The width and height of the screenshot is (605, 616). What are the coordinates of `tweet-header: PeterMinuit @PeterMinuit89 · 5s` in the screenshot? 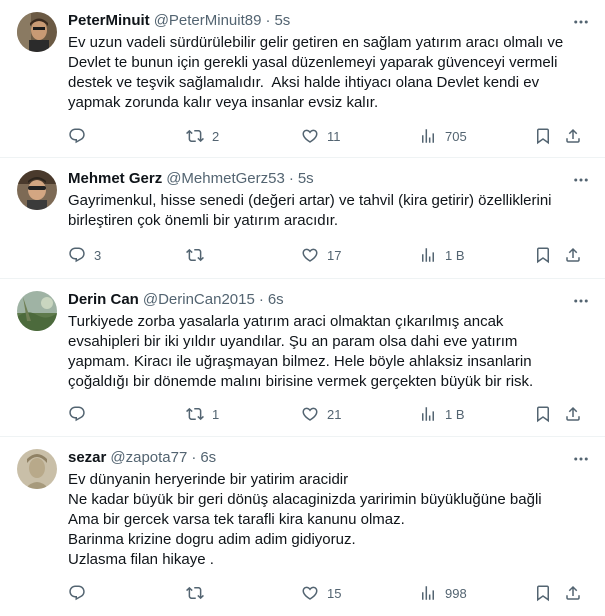 It's located at (179, 21).